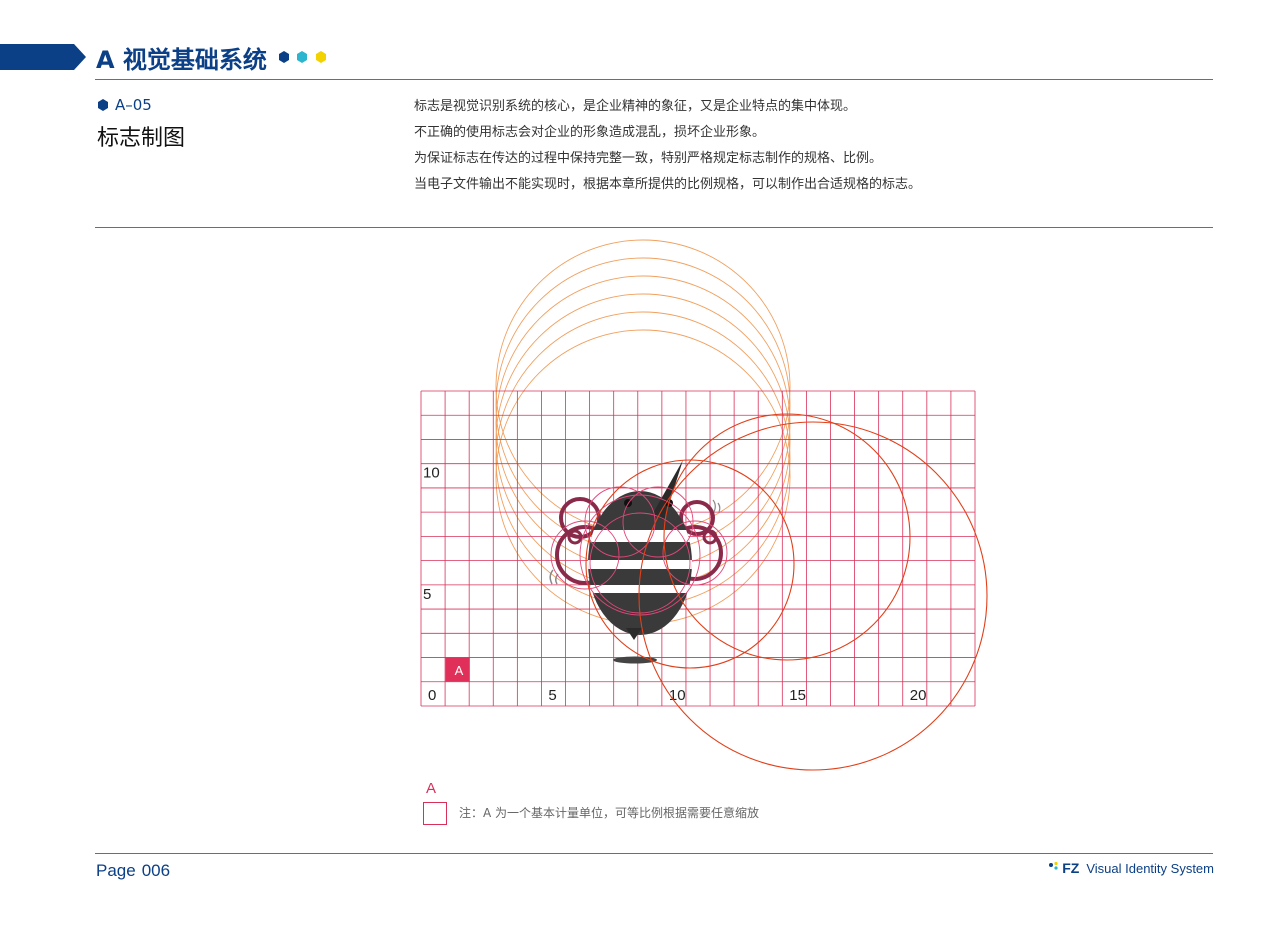  Describe the element at coordinates (133, 105) in the screenshot. I see `page-code: A–05` at that location.